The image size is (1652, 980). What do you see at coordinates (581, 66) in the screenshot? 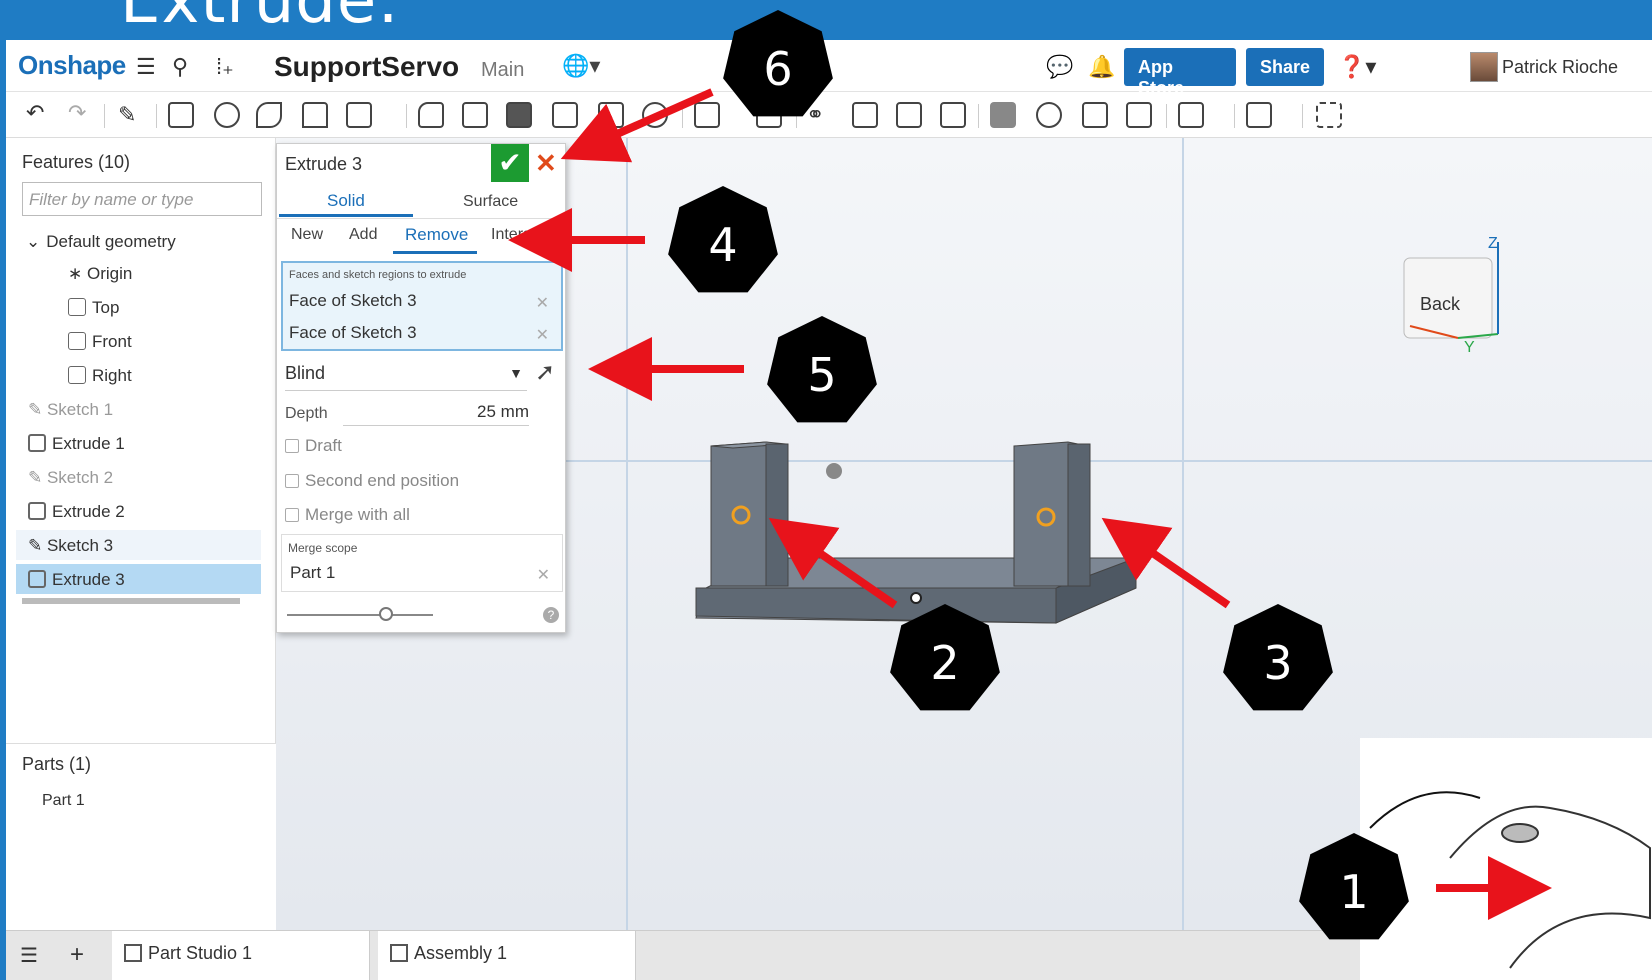
I see `globe-icon: 🌐▾` at bounding box center [581, 66].